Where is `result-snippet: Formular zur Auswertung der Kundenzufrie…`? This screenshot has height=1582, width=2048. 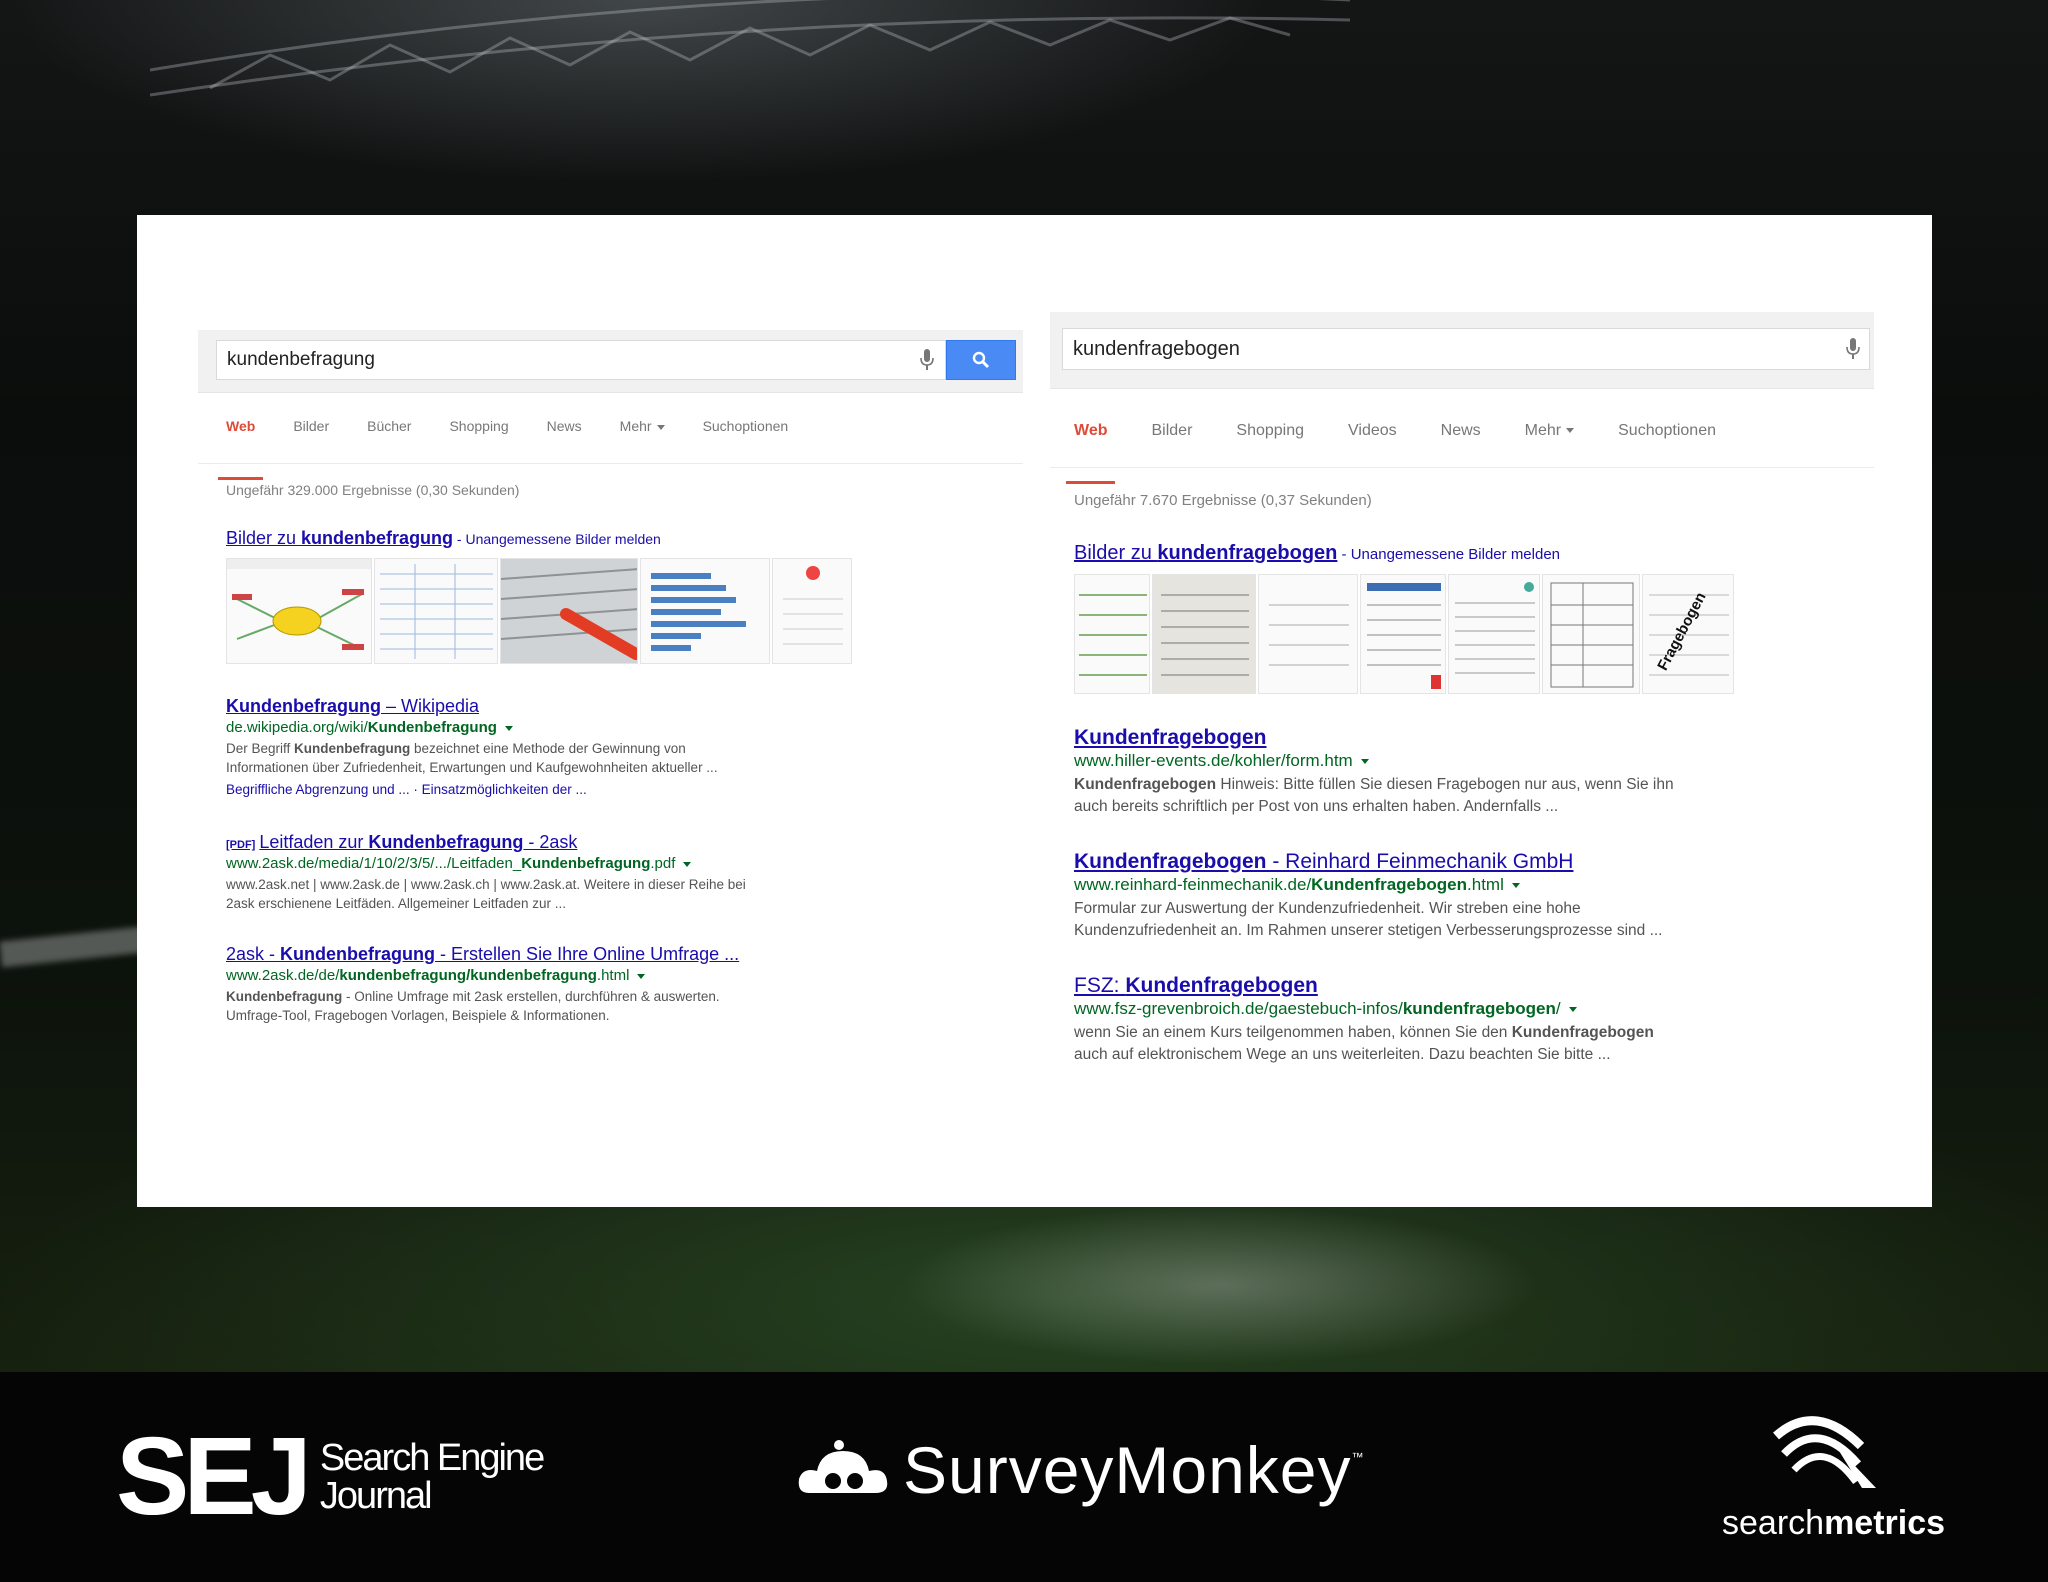
result-snippet: Formular zur Auswertung der Kundenzufrie… is located at coordinates (1469, 920).